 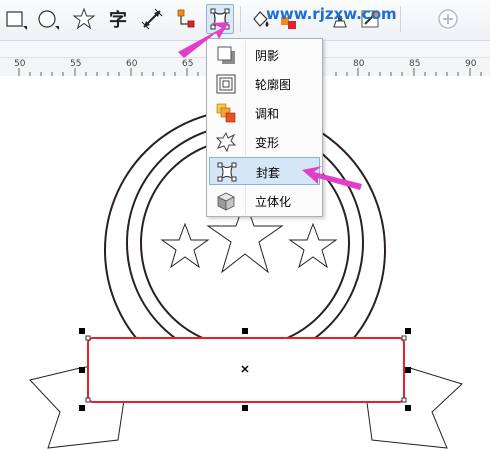 What do you see at coordinates (203, 40) in the screenshot?
I see `arrow-to-toolbar-icon` at bounding box center [203, 40].